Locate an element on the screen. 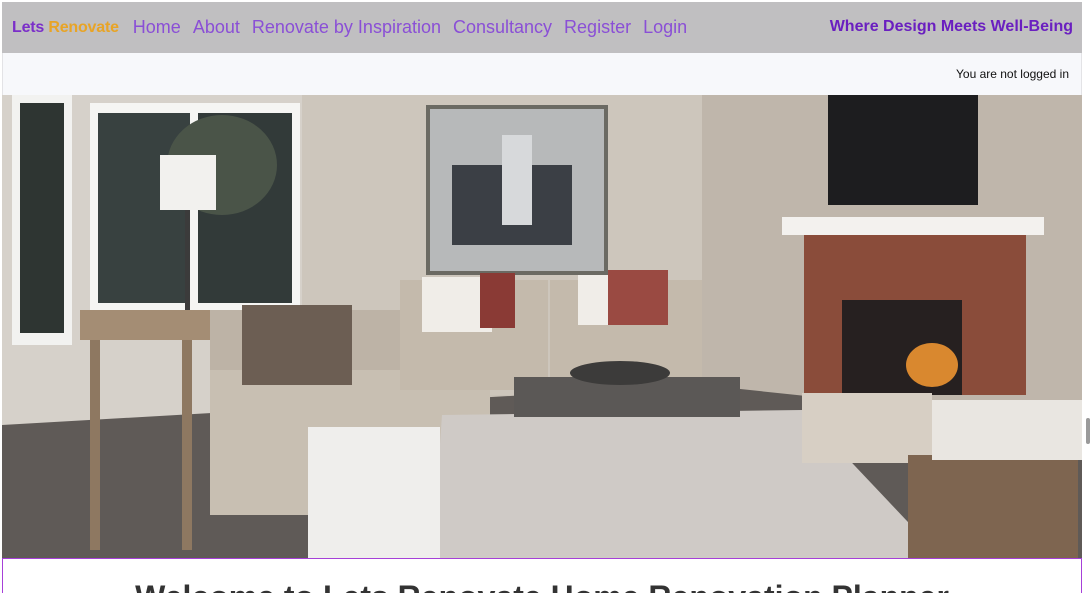  nav-home-link: Home is located at coordinates (157, 27).